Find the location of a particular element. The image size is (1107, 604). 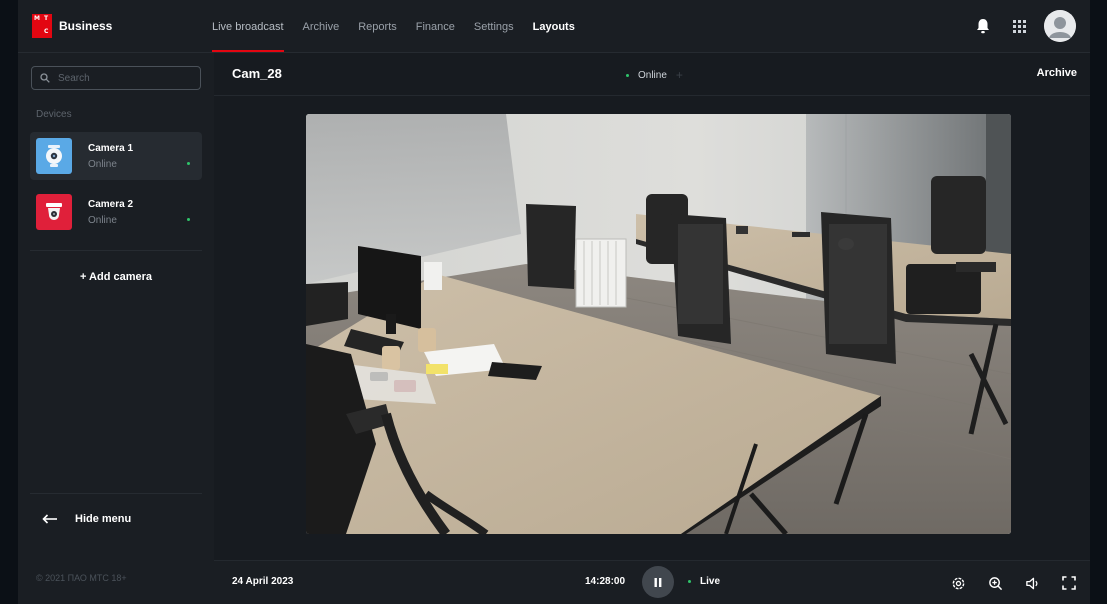

fullscreen-icon is located at coordinates (1069, 583).